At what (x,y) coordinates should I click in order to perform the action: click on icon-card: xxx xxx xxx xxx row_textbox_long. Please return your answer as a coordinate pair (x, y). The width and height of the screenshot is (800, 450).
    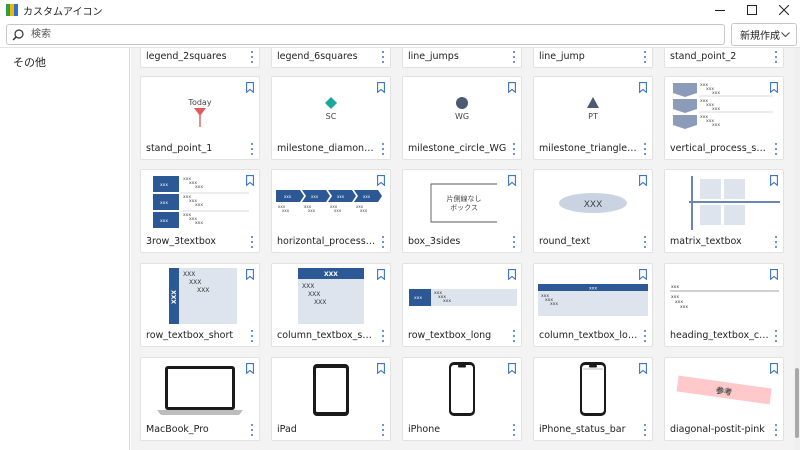
    Looking at the image, I should click on (462, 305).